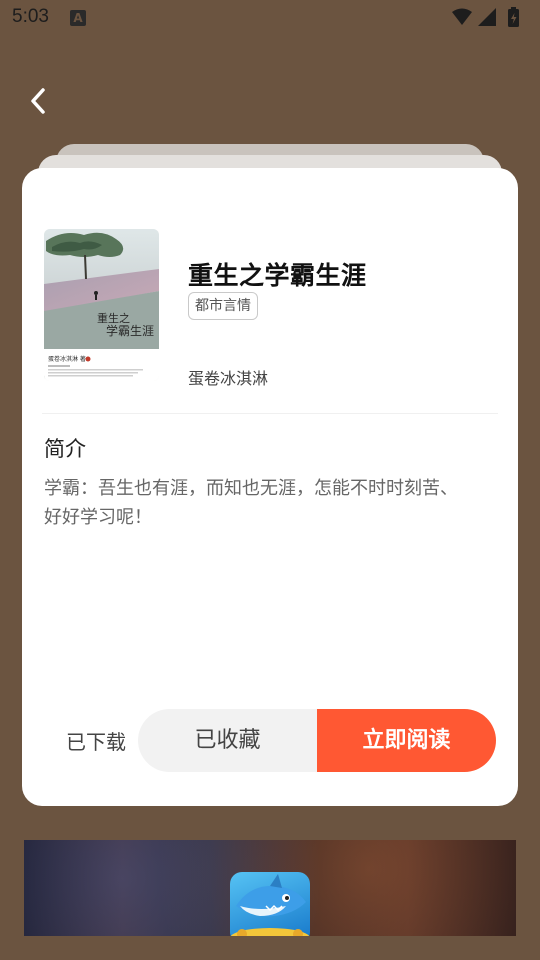 Image resolution: width=540 pixels, height=960 pixels. I want to click on status-time: 5:03, so click(30, 16).